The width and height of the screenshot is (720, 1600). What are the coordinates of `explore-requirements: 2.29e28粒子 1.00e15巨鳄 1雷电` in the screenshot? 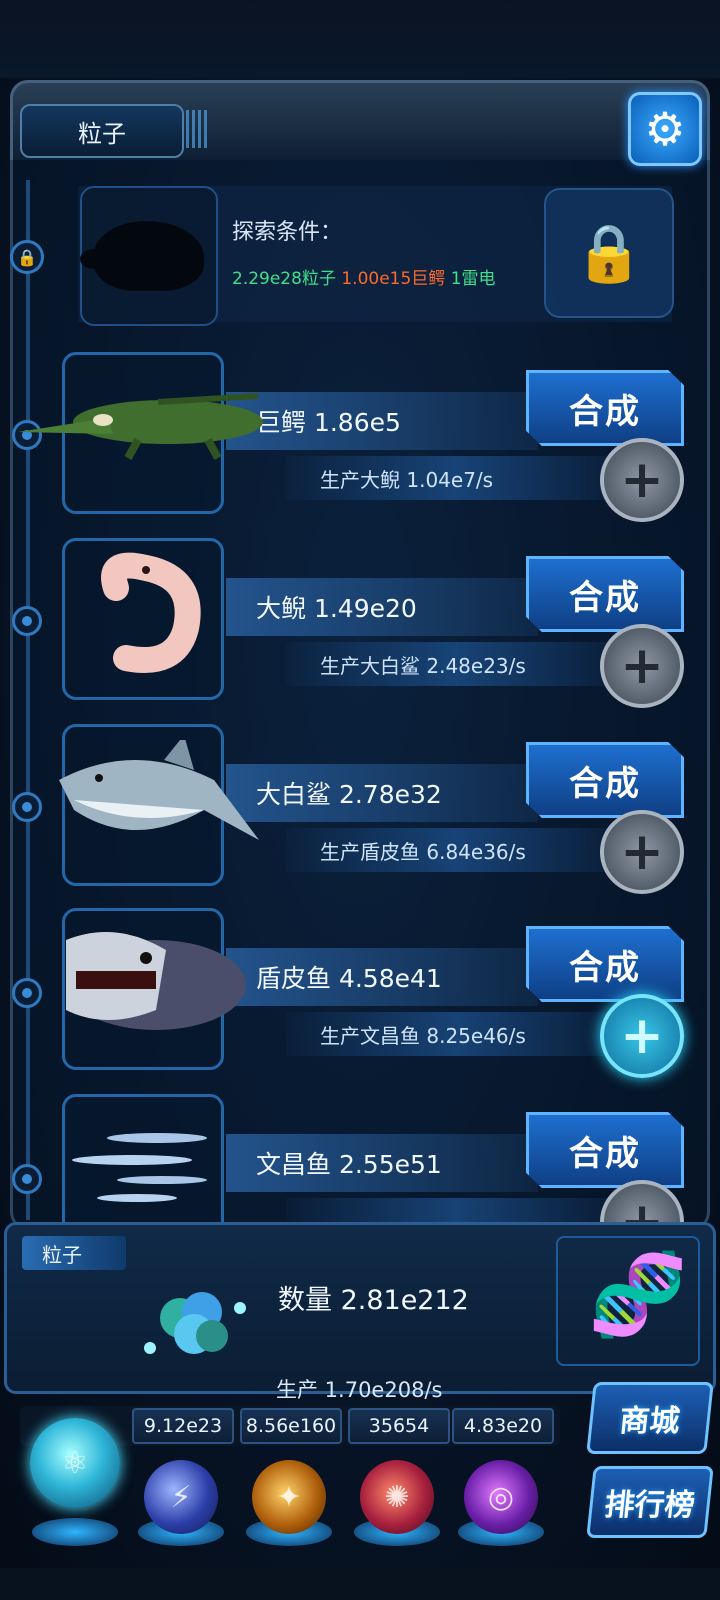 It's located at (364, 276).